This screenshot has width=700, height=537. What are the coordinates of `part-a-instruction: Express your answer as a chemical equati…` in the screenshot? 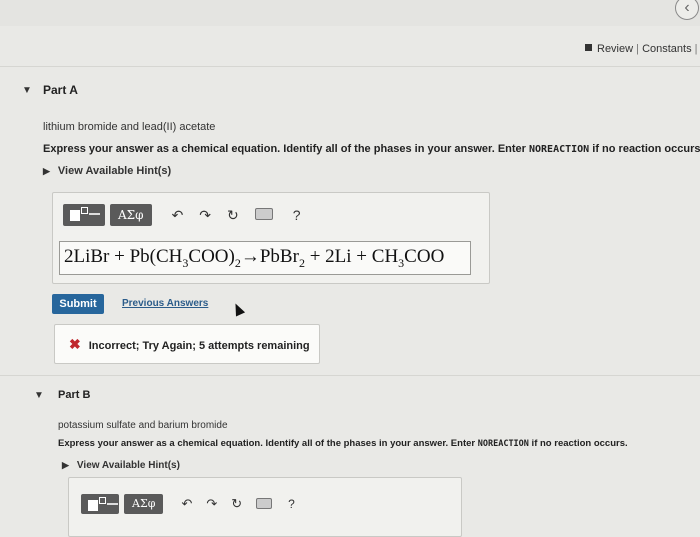 It's located at (371, 149).